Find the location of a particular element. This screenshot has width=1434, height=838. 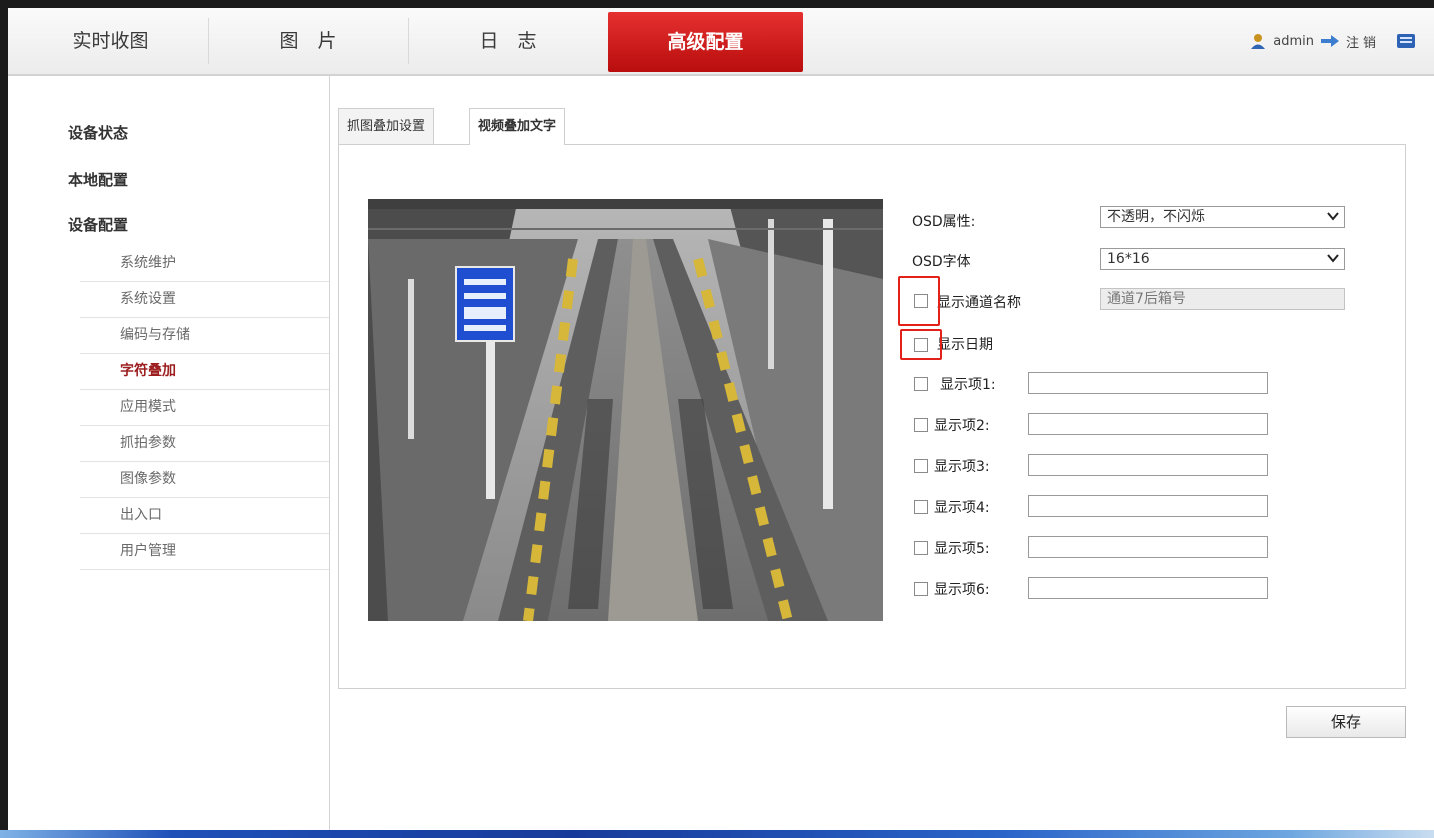

username: admin is located at coordinates (1293, 41).